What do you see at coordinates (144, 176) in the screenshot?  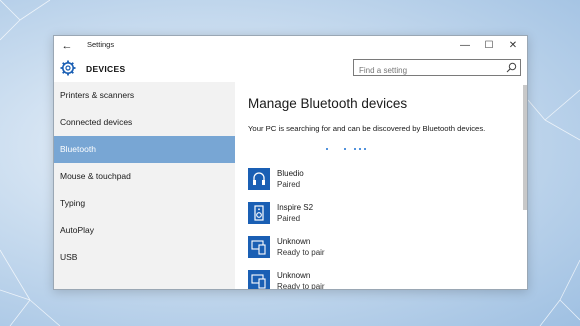 I see `sidebar-item-mouse-touchpad: Mouse & touchpad` at bounding box center [144, 176].